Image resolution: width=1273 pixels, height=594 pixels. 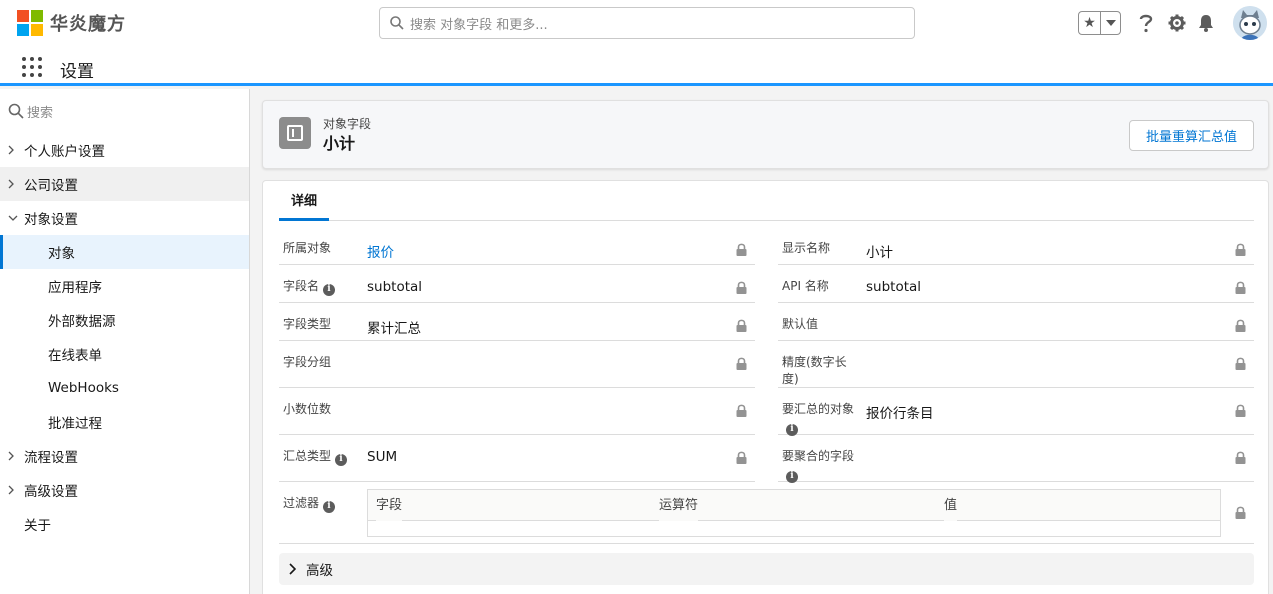 What do you see at coordinates (1016, 322) in the screenshot?
I see `field-row-default: 默认值` at bounding box center [1016, 322].